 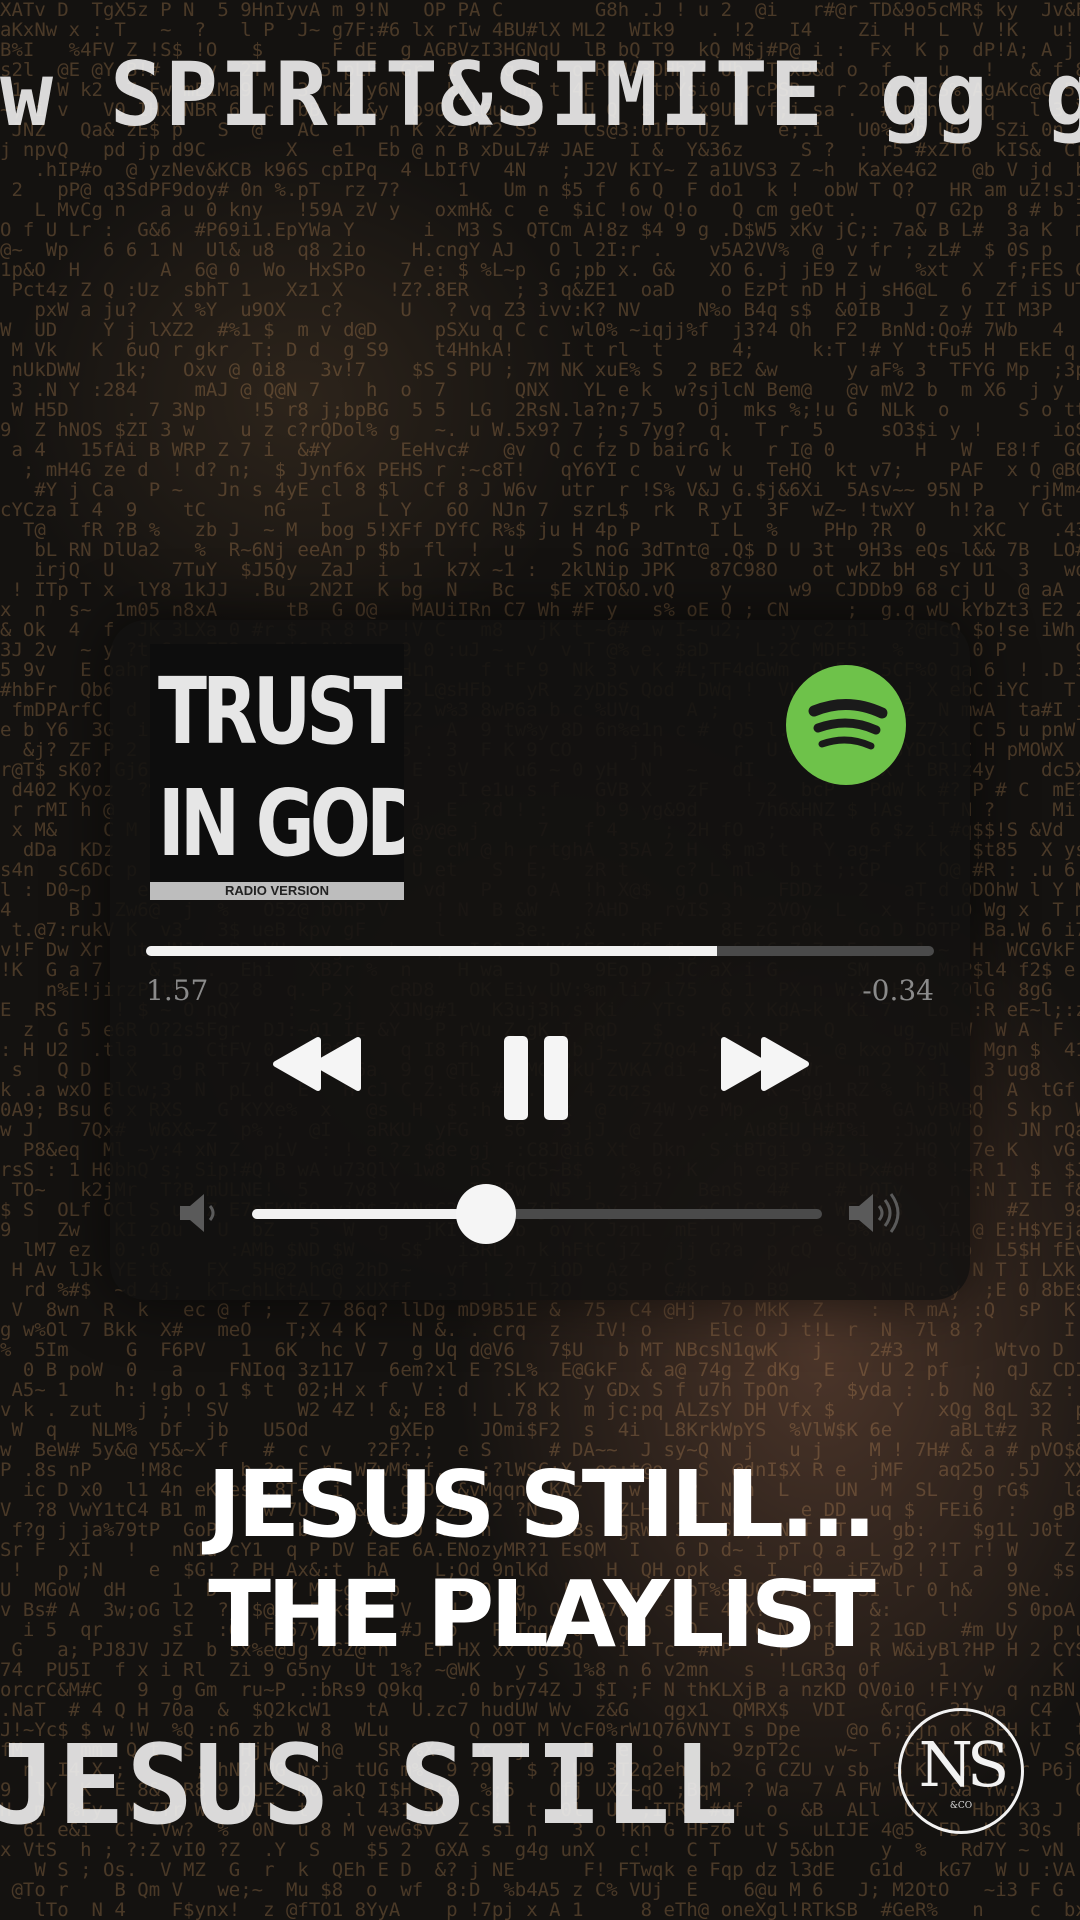 What do you see at coordinates (542, 1614) in the screenshot?
I see `headline-line-2: THE PLAYLIST` at bounding box center [542, 1614].